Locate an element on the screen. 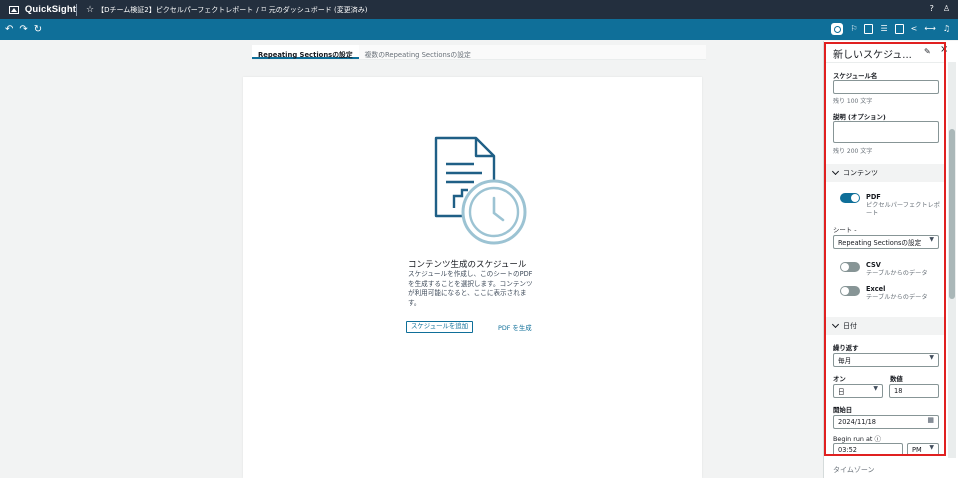 The width and height of the screenshot is (958, 478). csv-title: CSV is located at coordinates (873, 265).